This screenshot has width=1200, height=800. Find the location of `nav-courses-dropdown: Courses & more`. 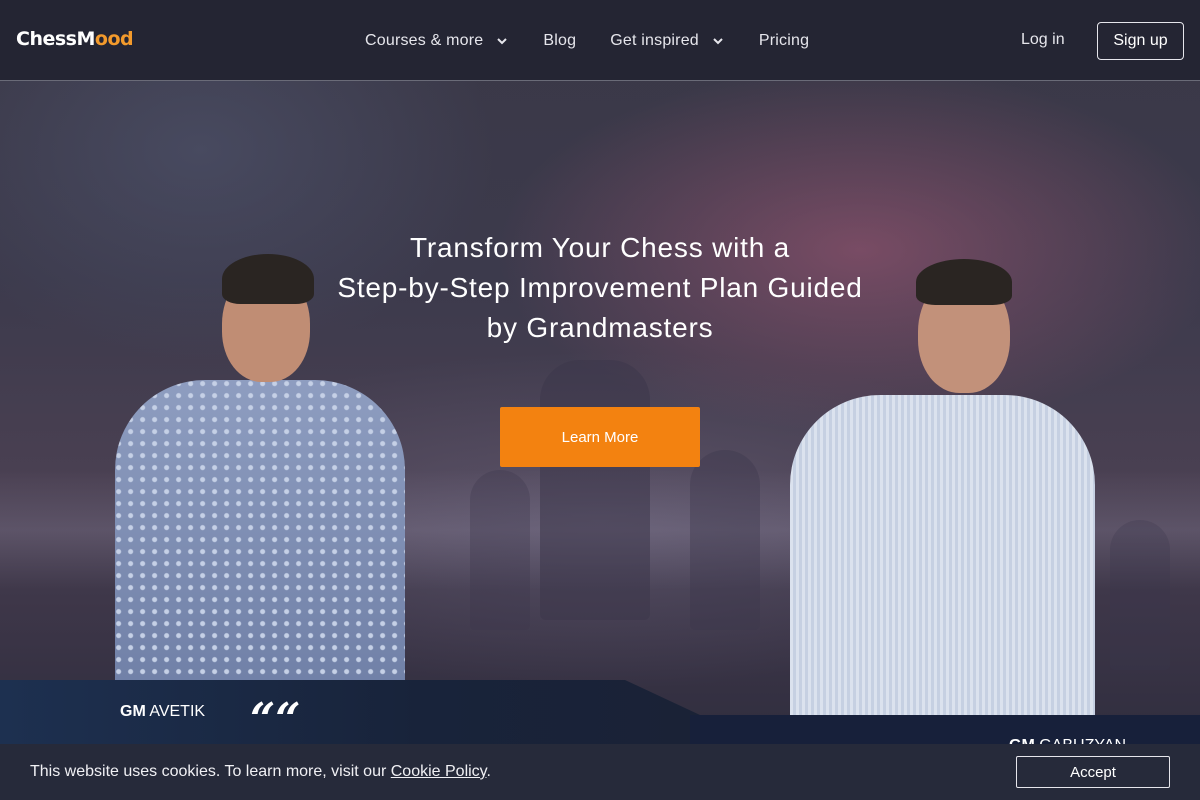

nav-courses-dropdown: Courses & more is located at coordinates (437, 41).